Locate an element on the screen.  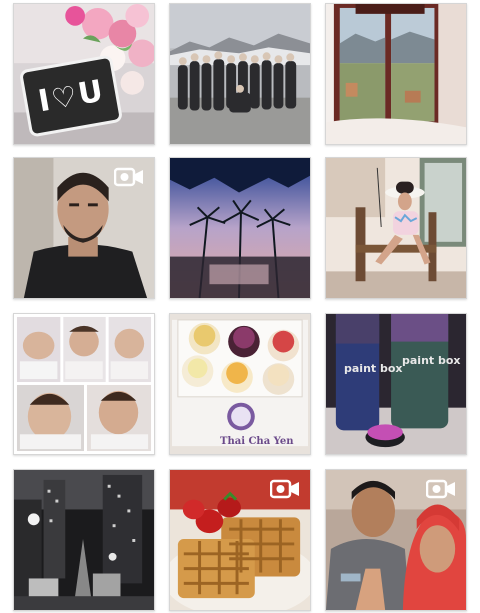
photo-tile-paint-box: paint box paint box is located at coordinates (396, 384).